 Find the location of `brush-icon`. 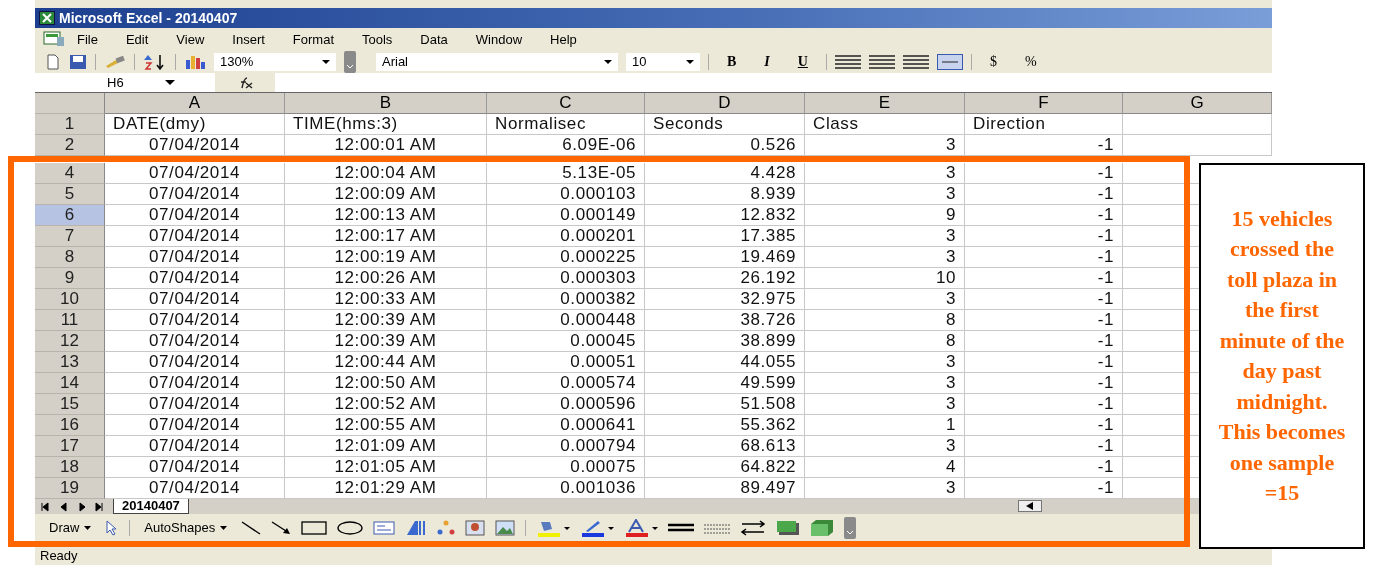

brush-icon is located at coordinates (115, 61).